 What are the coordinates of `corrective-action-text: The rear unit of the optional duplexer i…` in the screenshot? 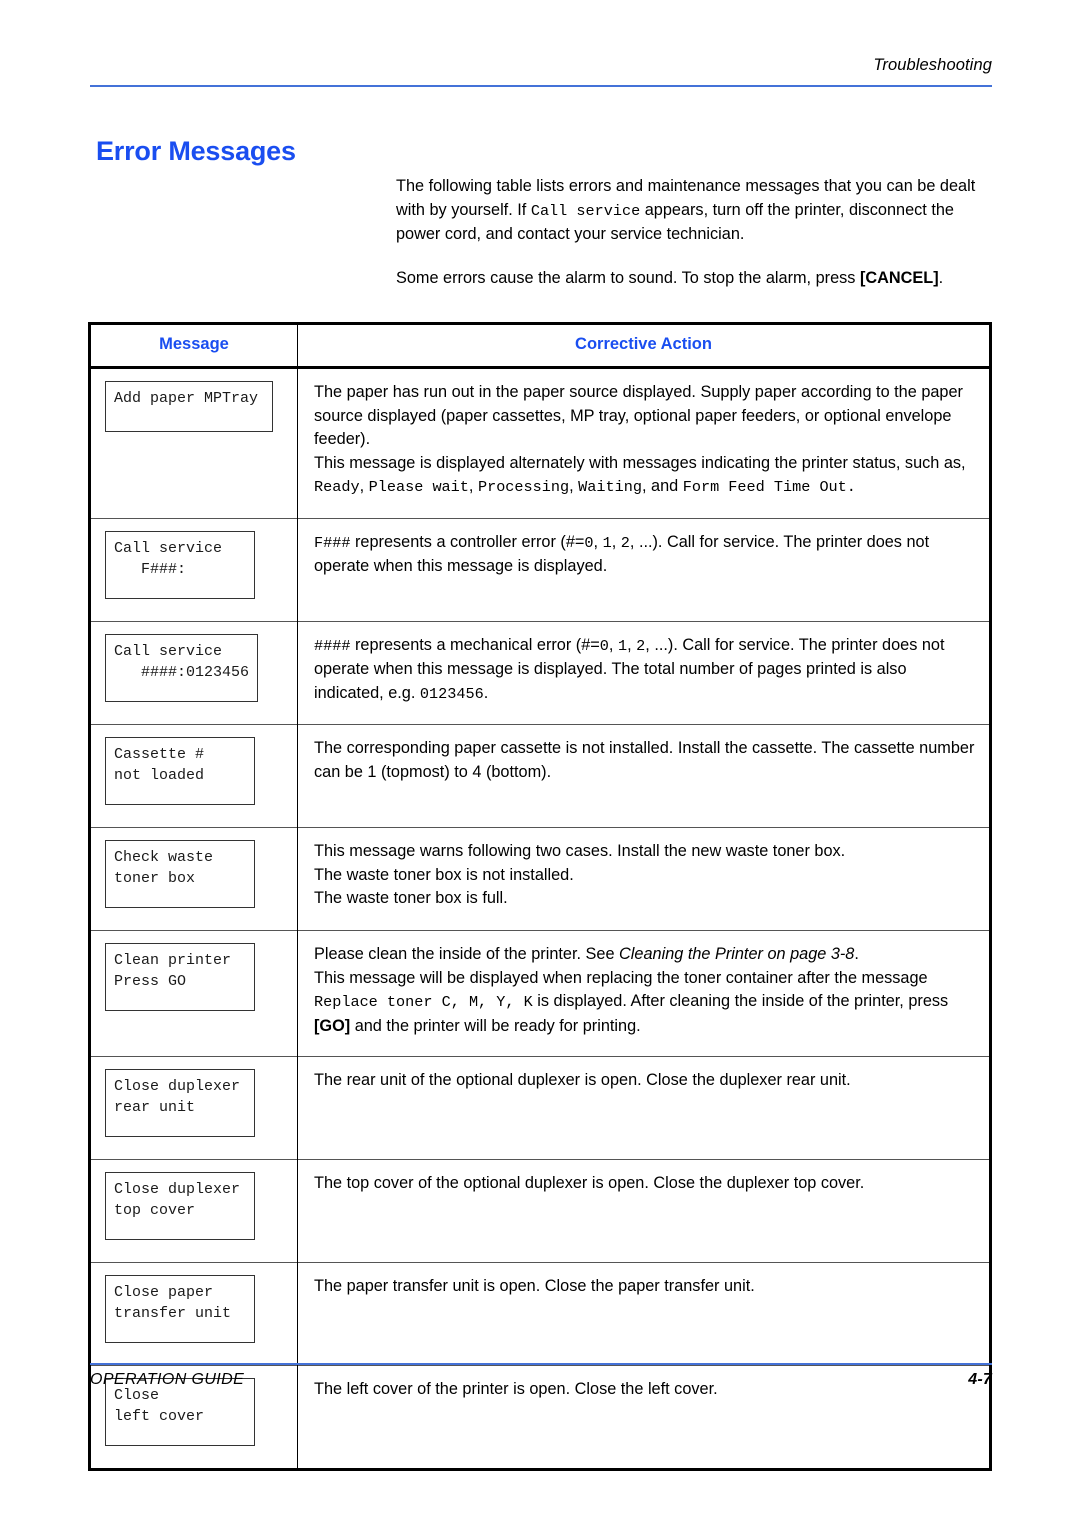 It's located at (644, 1081).